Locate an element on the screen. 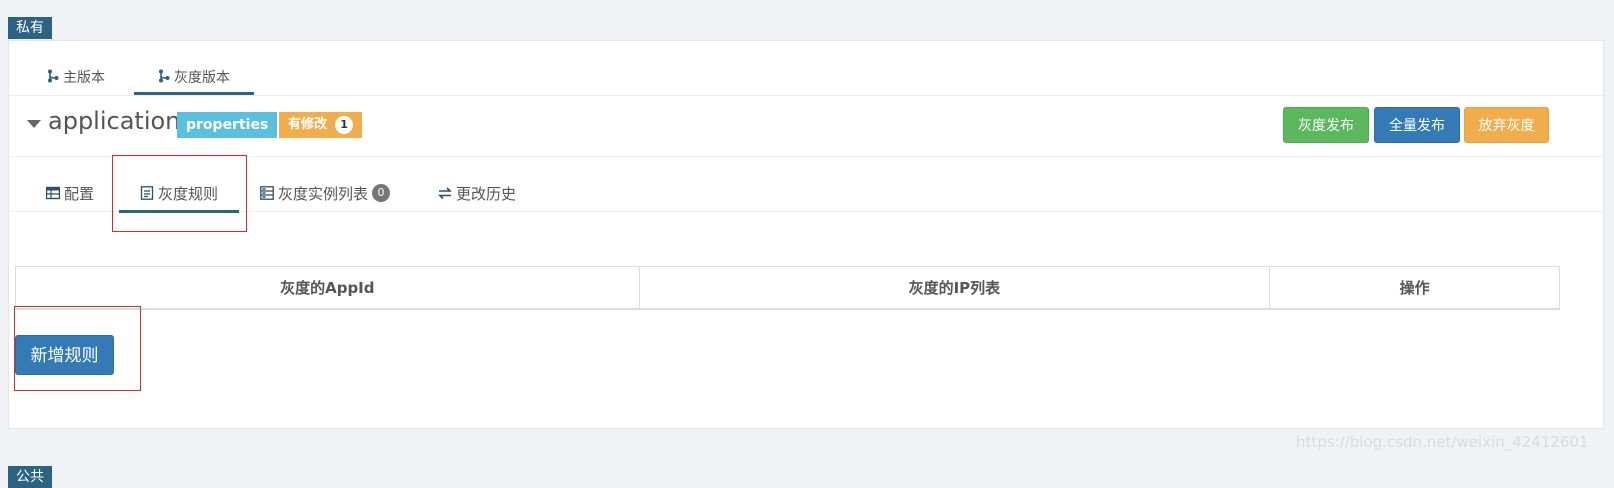 The image size is (1614, 488). modified-count: 1 is located at coordinates (344, 125).